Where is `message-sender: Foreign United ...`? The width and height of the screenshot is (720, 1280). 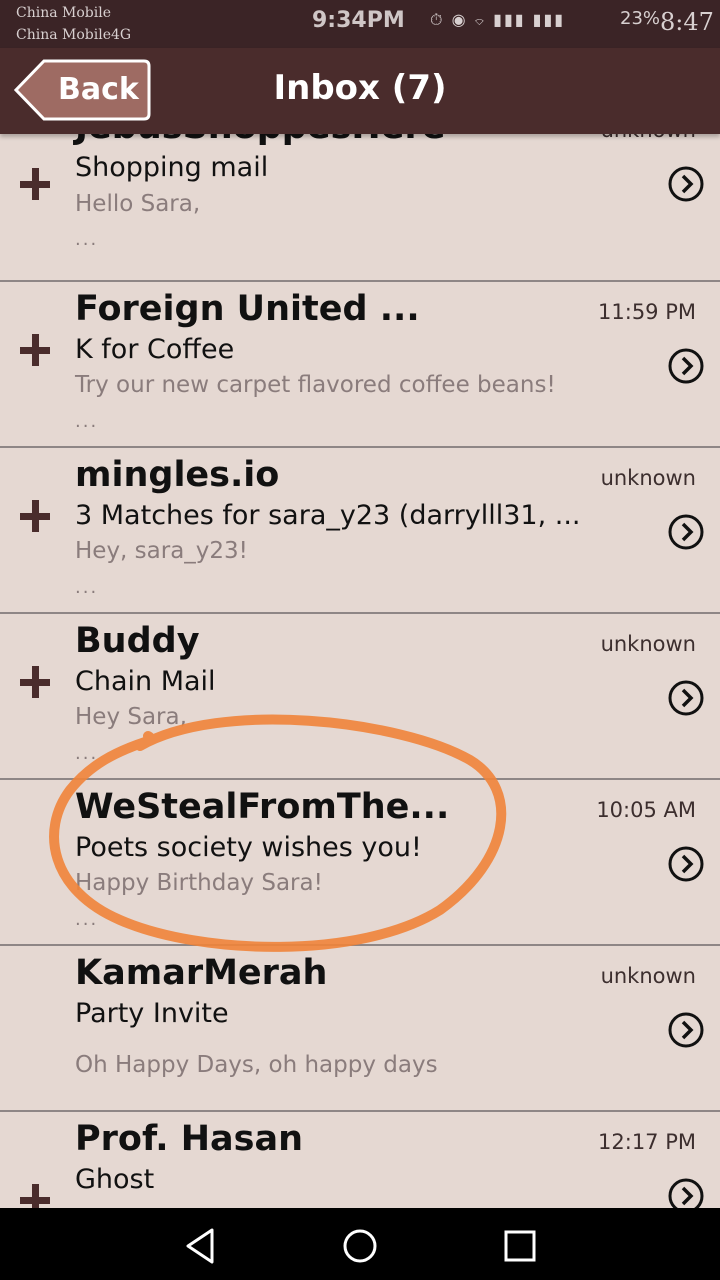 message-sender: Foreign United ... is located at coordinates (247, 309).